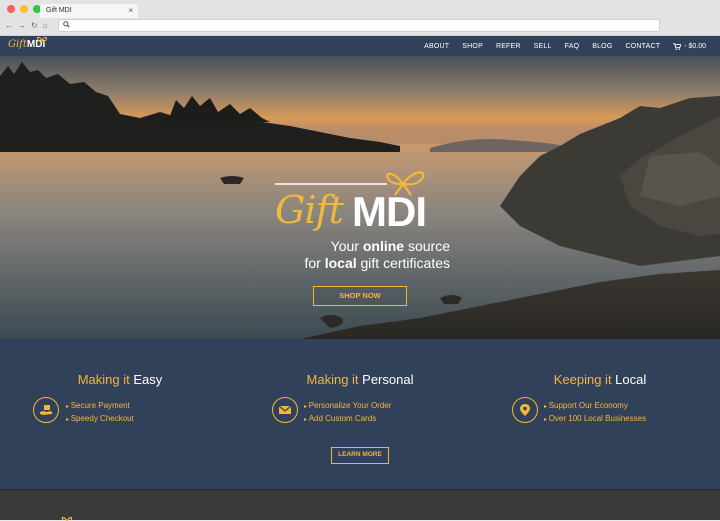 Image resolution: width=720 pixels, height=521 pixels. I want to click on feature-title: Making it Easy, so click(120, 379).